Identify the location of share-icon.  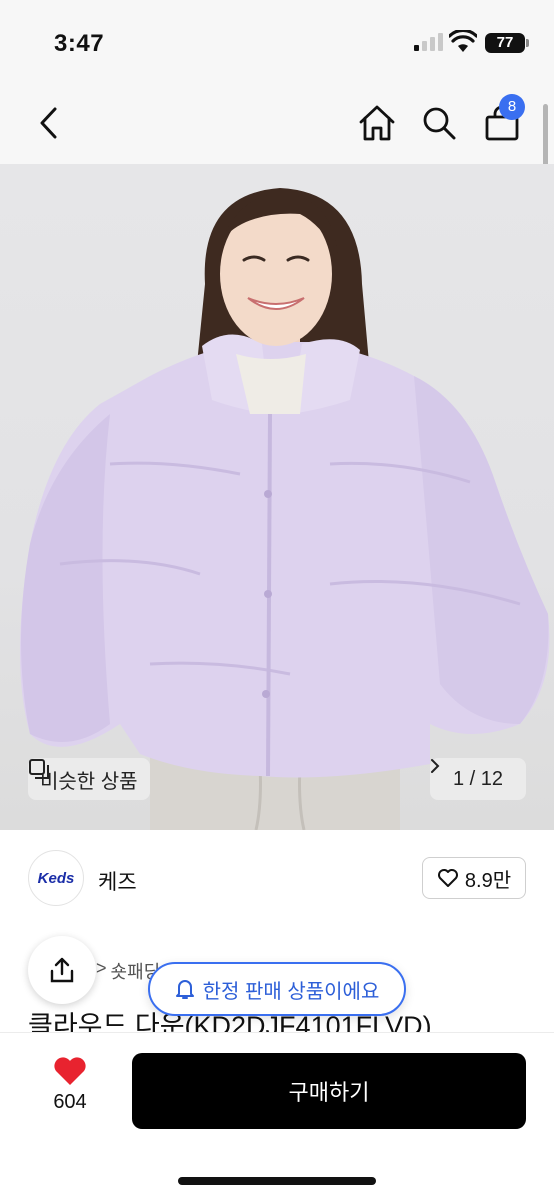
(62, 970).